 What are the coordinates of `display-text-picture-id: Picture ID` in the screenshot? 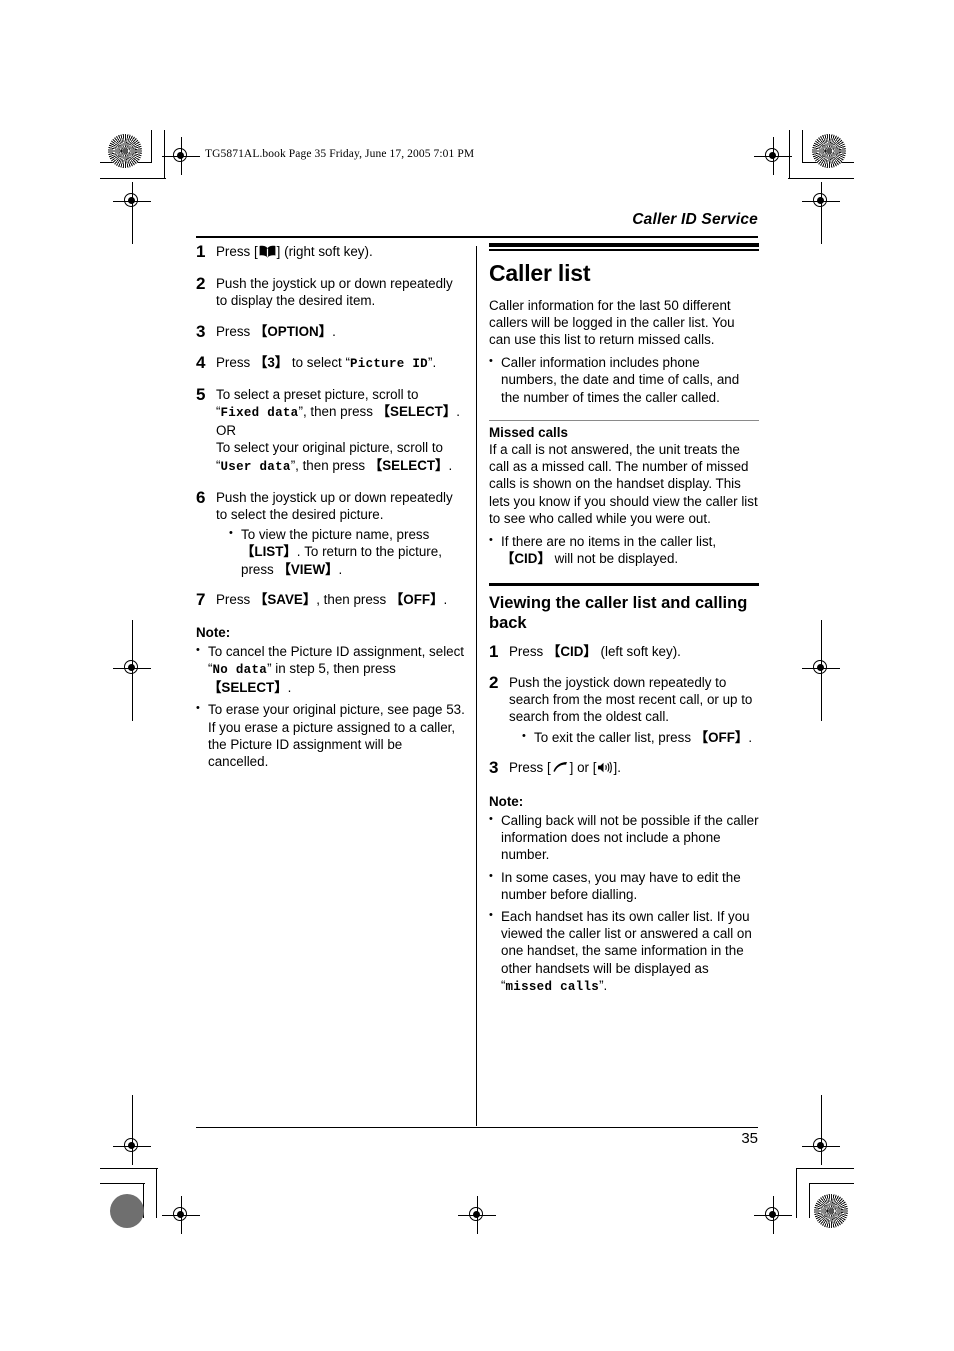 It's located at (388, 363).